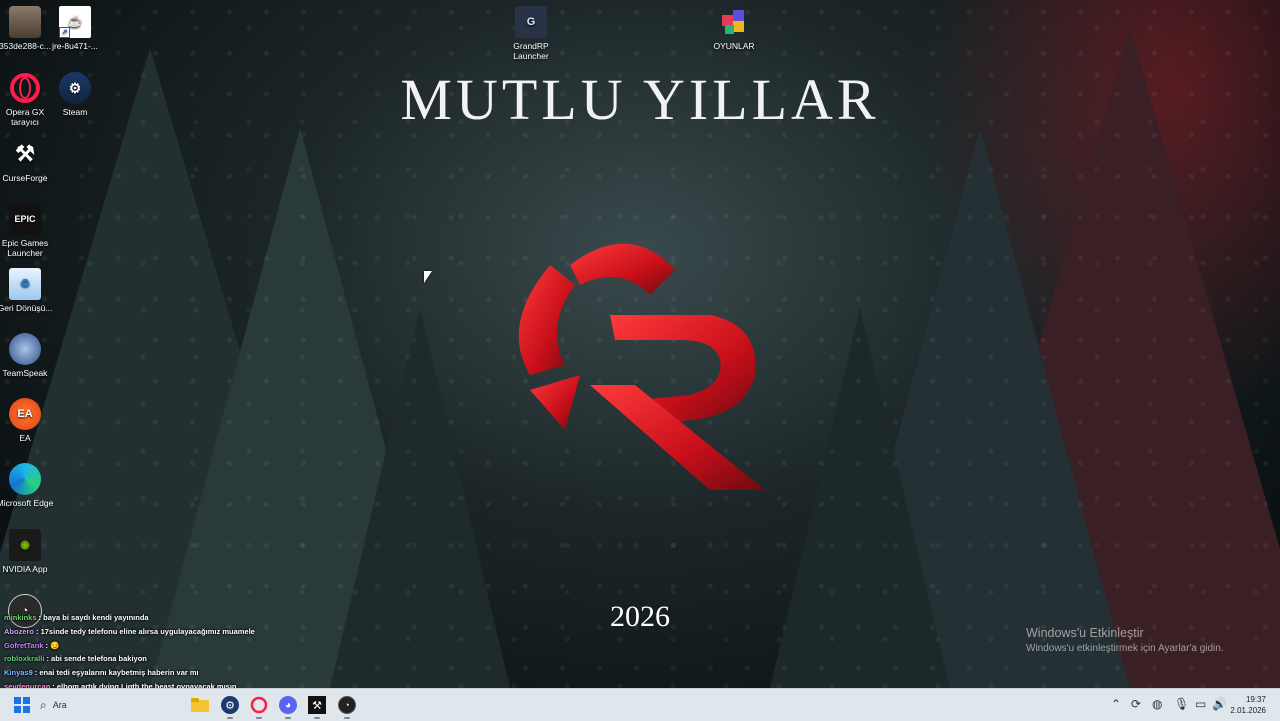 The width and height of the screenshot is (1280, 721). Describe the element at coordinates (1085, 633) in the screenshot. I see `activation-title: Windows'u Etkinleştir` at that location.